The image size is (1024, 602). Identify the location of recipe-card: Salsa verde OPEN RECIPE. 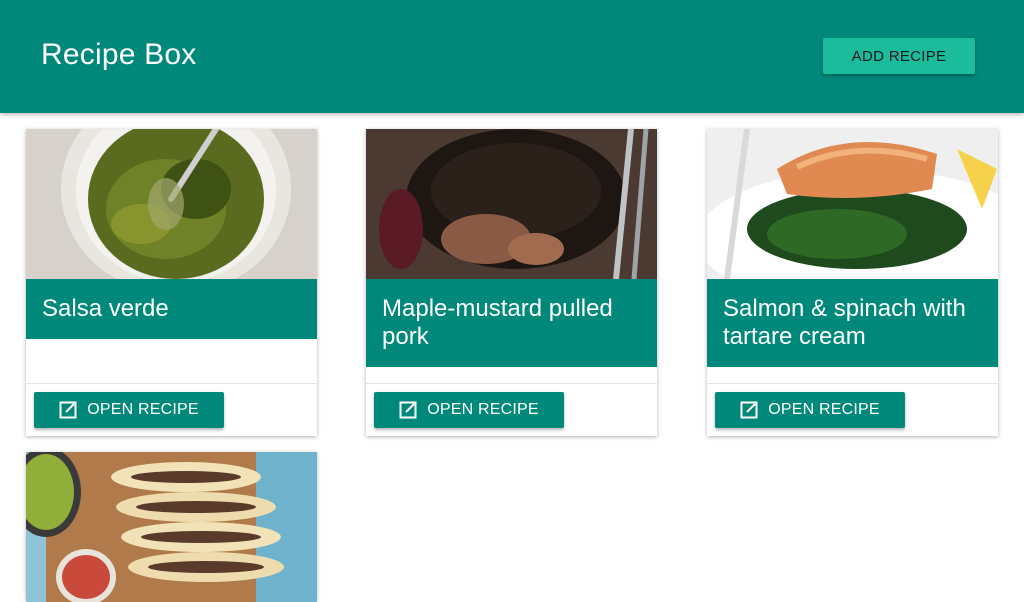
(171, 282).